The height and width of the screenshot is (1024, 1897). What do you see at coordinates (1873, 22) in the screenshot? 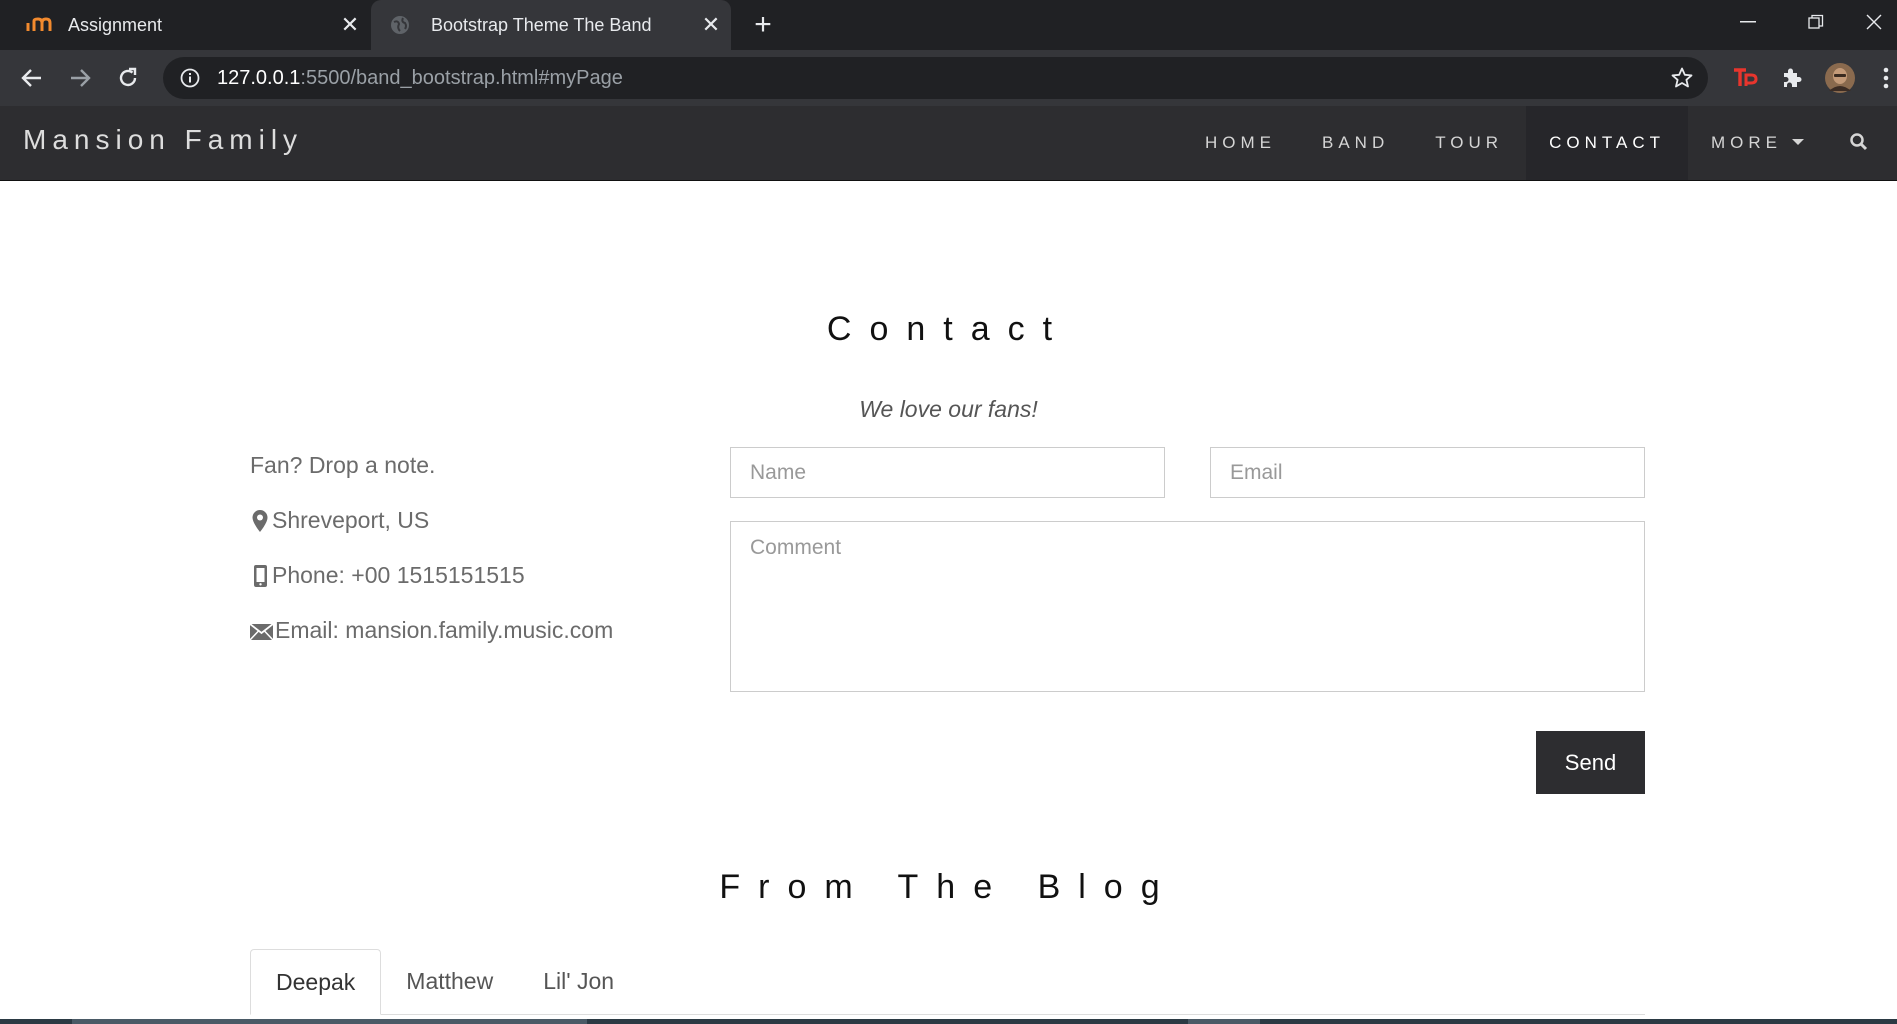
I see `close-window-icon` at bounding box center [1873, 22].